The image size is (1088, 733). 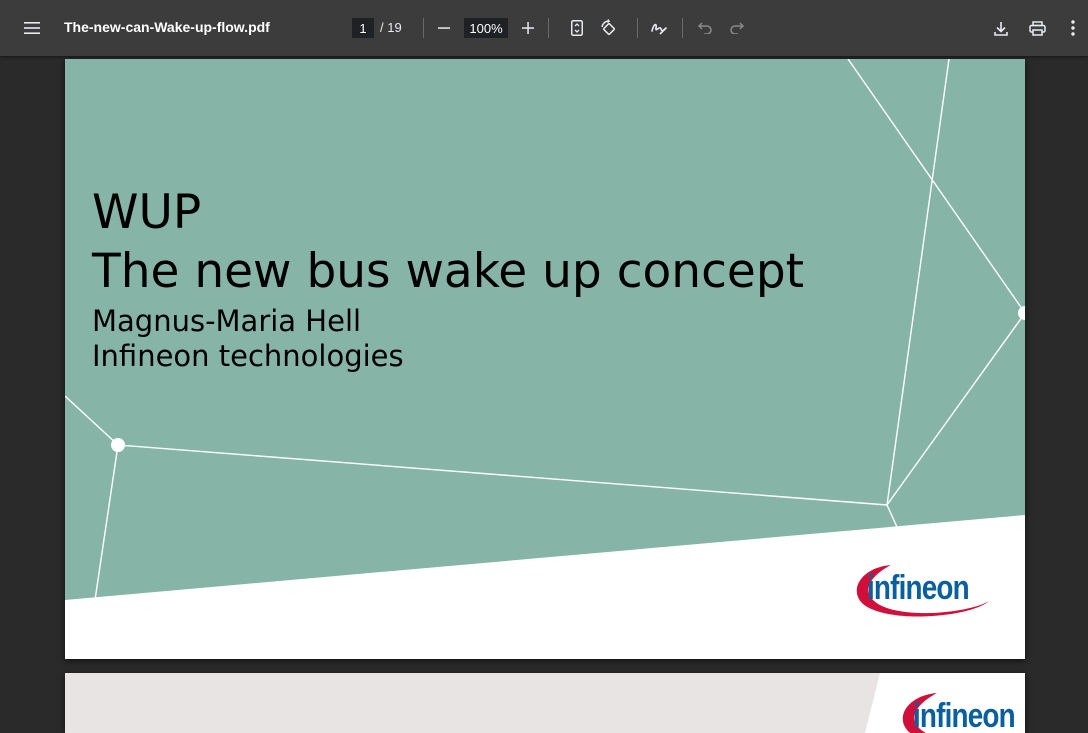 What do you see at coordinates (1037, 28) in the screenshot?
I see `print-icon` at bounding box center [1037, 28].